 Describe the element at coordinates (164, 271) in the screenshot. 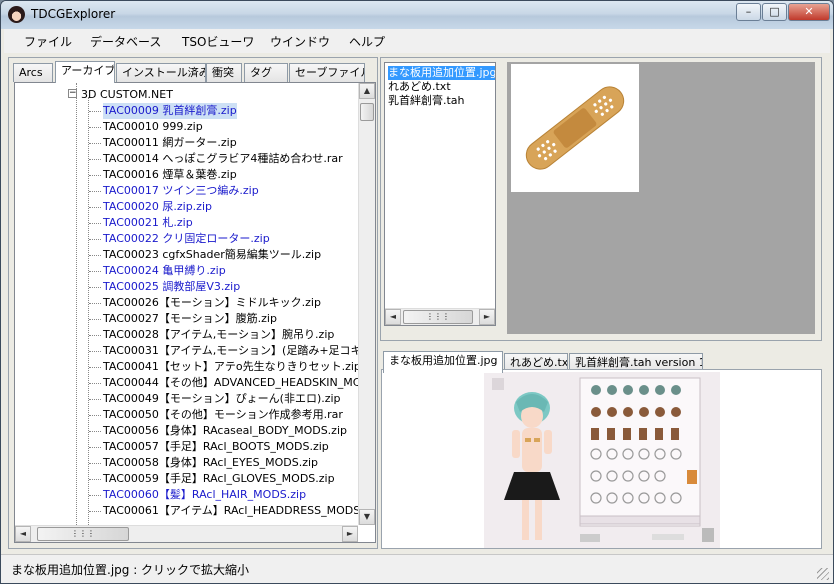

I see `tree-item: TAC00024 亀甲縛り.zip` at that location.